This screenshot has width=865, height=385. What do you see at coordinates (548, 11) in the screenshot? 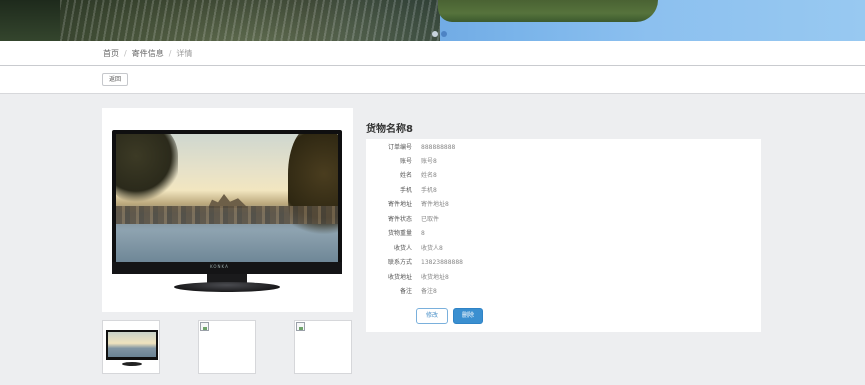
I see `banner-island` at bounding box center [548, 11].